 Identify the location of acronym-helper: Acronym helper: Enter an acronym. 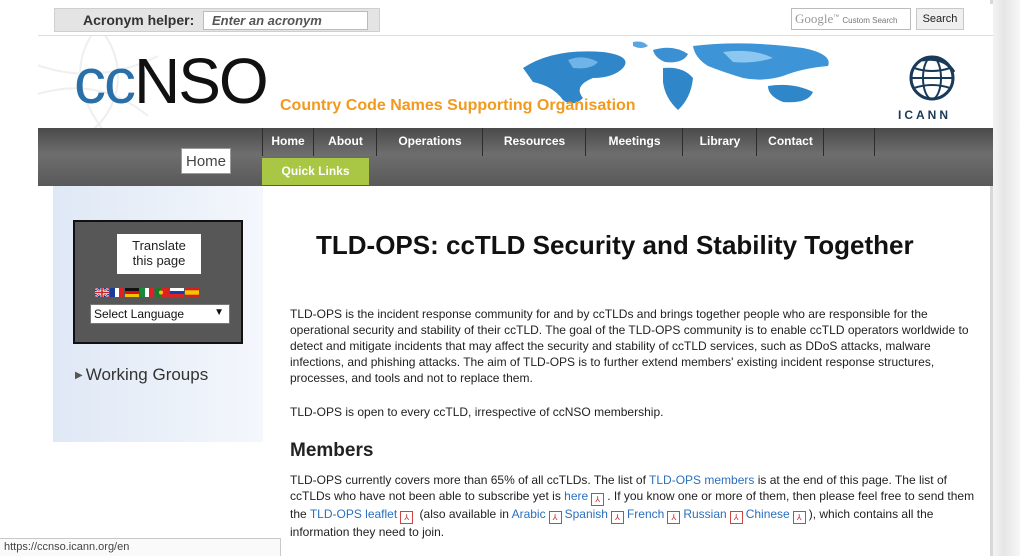
(217, 20).